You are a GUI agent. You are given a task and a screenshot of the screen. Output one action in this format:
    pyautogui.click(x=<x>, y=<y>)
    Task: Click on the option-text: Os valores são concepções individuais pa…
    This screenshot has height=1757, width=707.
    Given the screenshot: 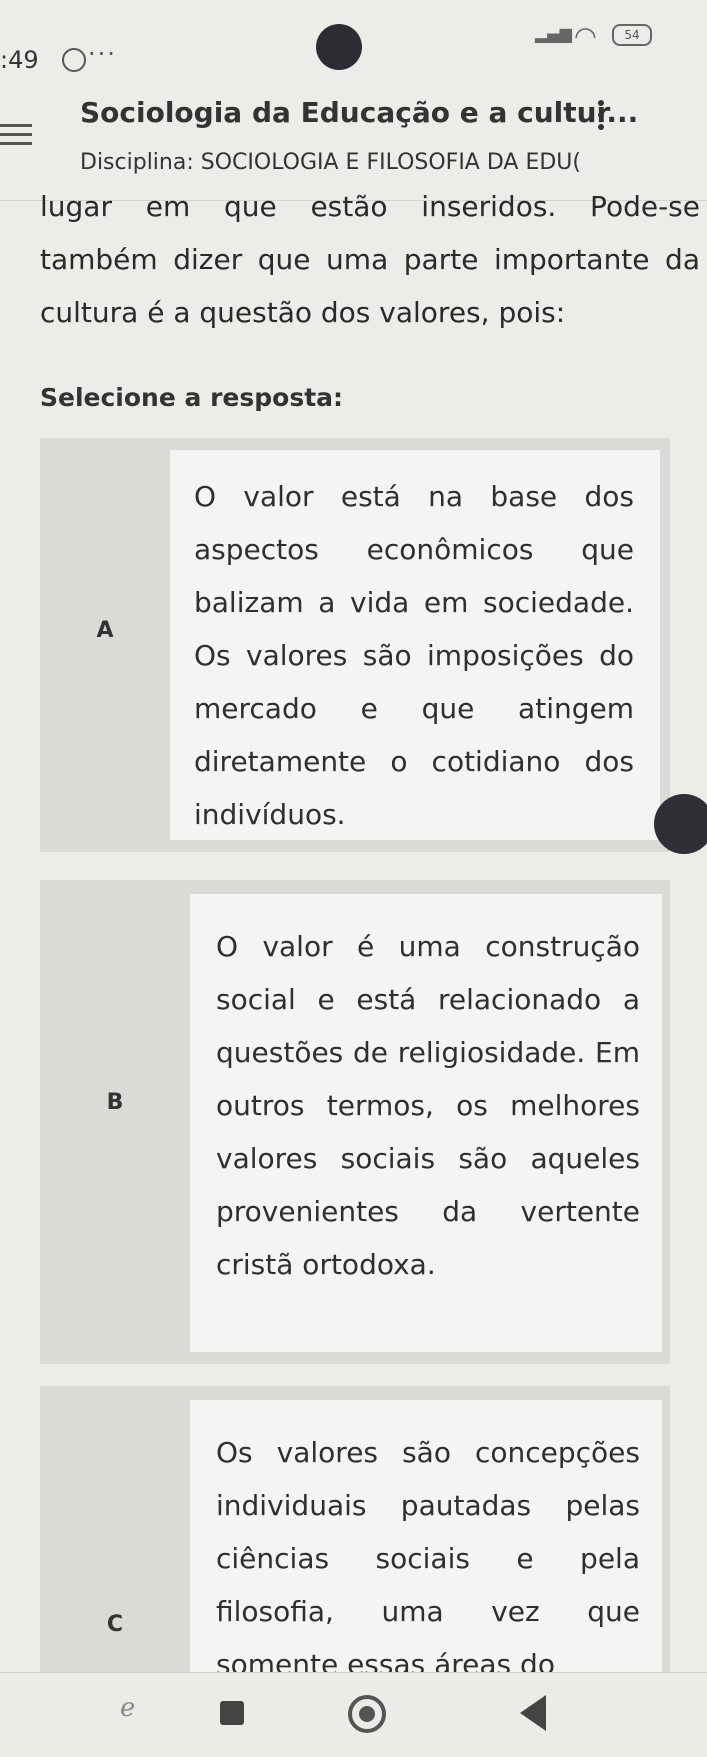 What is the action you would take?
    pyautogui.click(x=428, y=1558)
    